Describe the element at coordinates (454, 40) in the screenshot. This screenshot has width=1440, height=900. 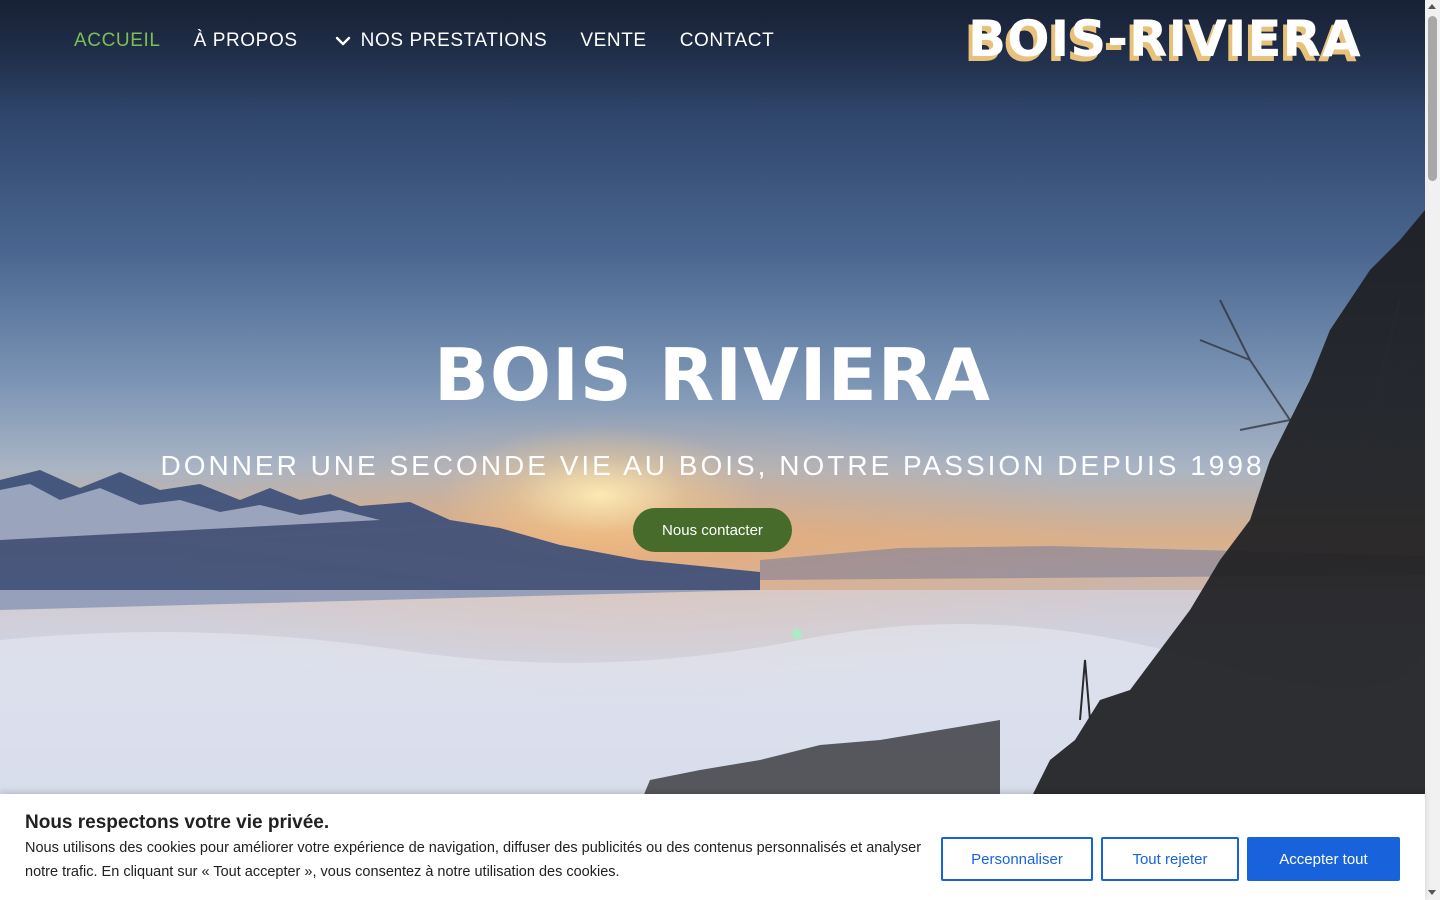
I see `nav-item-label: NOS PRESTATIONS` at that location.